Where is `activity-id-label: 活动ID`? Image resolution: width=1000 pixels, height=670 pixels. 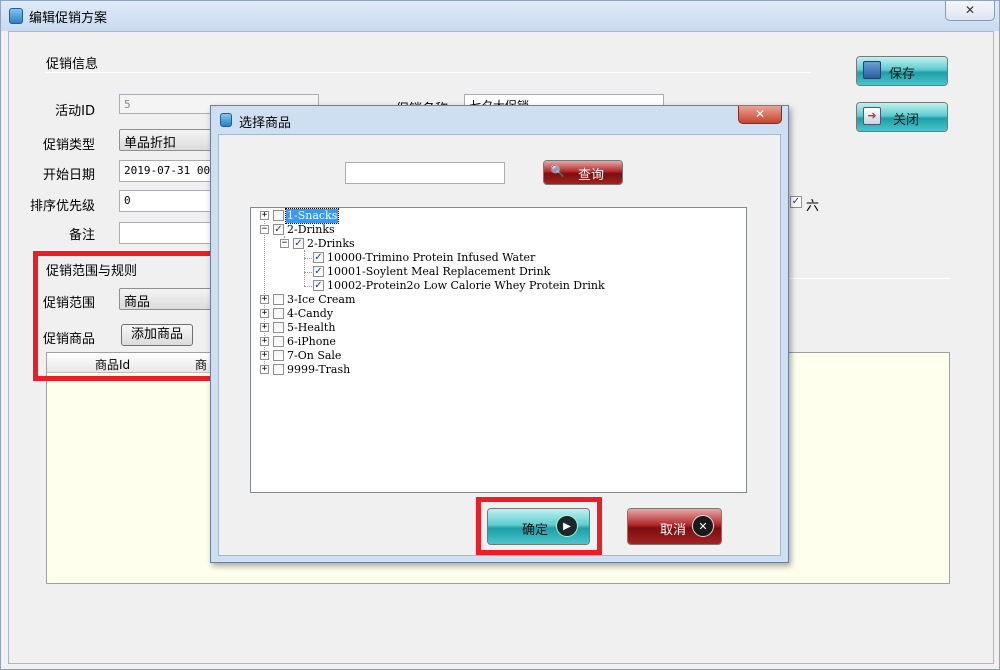 activity-id-label: 活动ID is located at coordinates (75, 111).